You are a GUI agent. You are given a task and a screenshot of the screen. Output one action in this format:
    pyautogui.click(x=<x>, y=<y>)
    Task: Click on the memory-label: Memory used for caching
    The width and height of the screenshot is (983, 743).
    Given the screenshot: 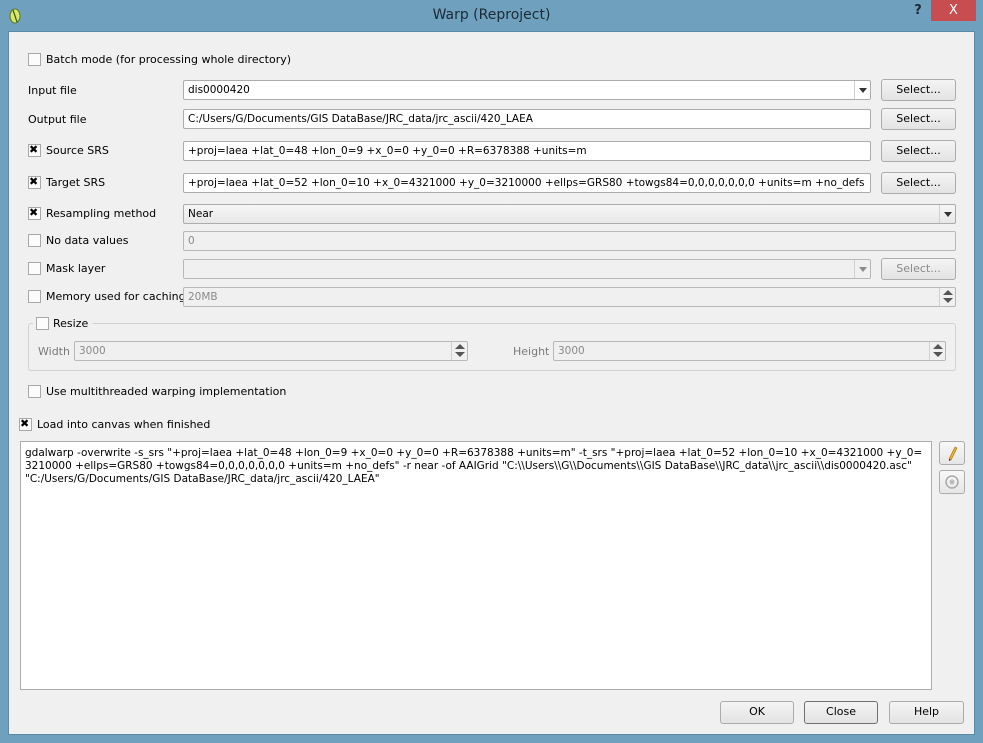 What is the action you would take?
    pyautogui.click(x=116, y=296)
    